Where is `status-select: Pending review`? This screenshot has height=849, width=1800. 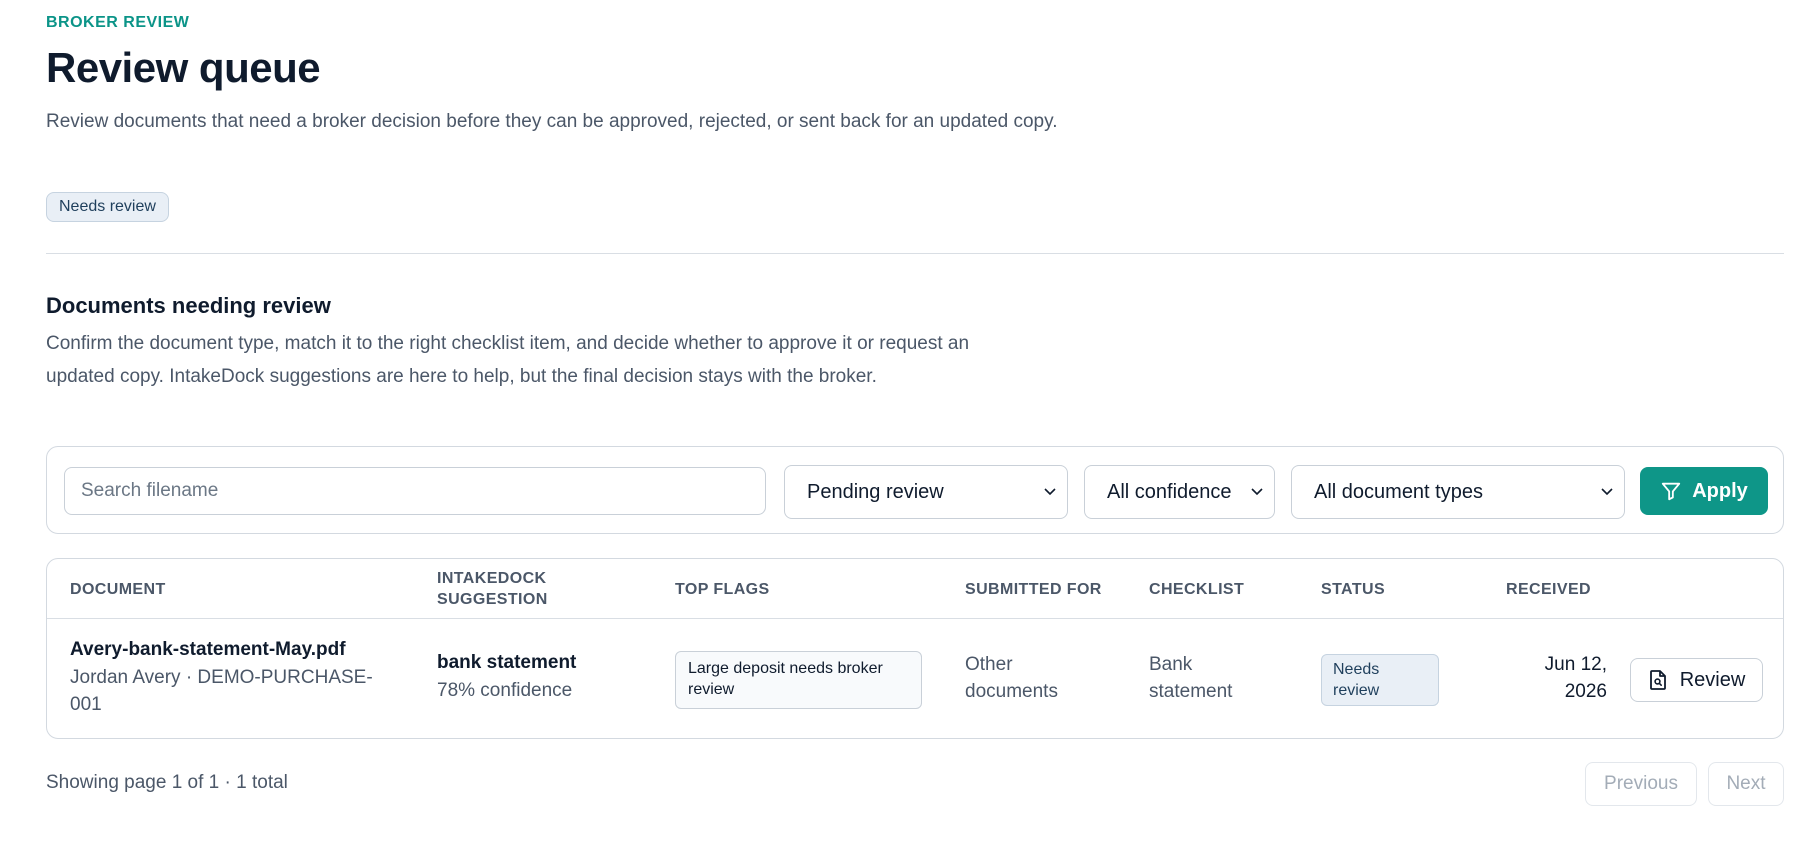
status-select: Pending review is located at coordinates (926, 492).